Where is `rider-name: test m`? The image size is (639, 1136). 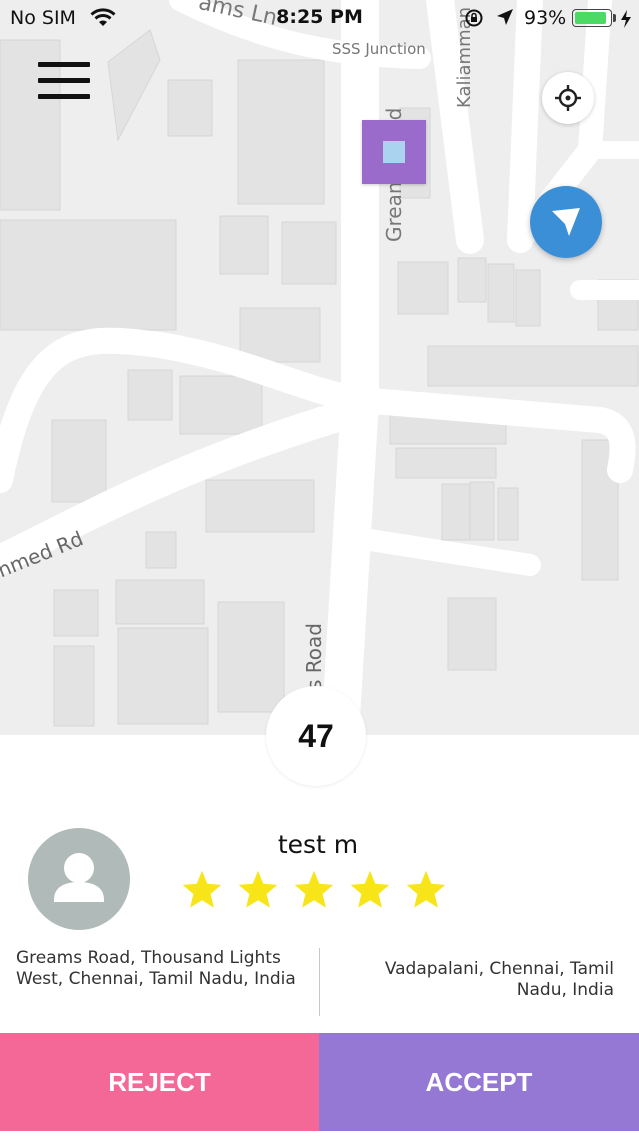 rider-name: test m is located at coordinates (318, 844).